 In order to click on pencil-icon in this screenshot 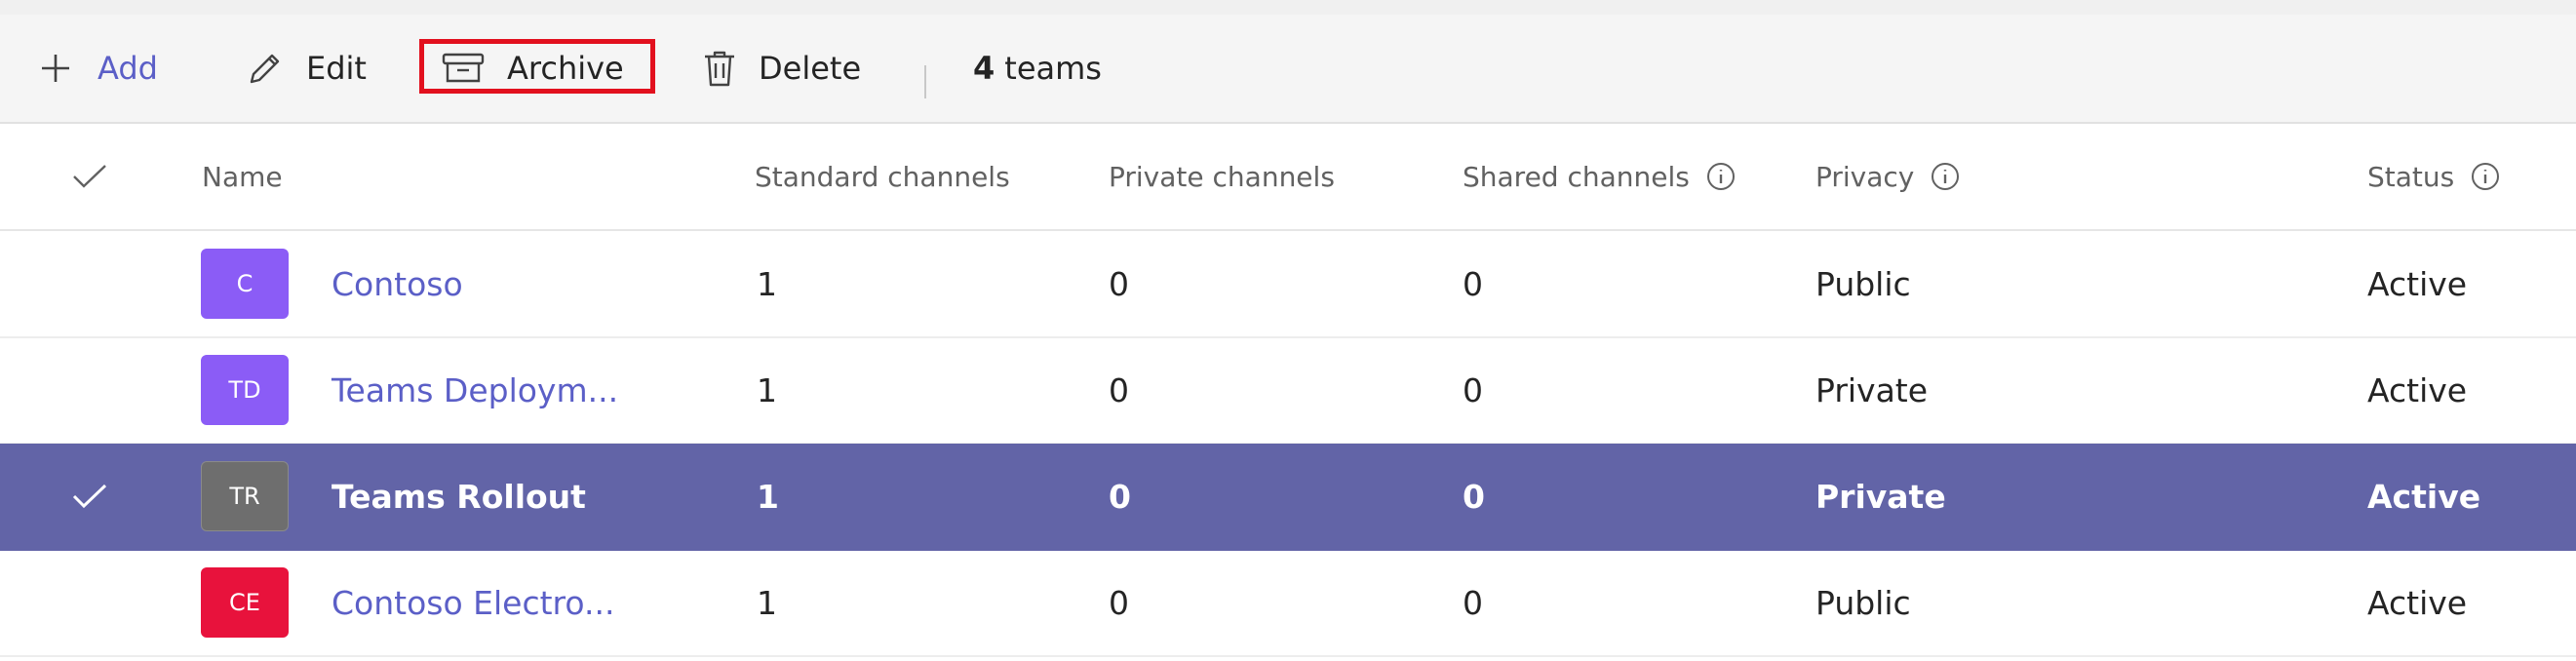, I will do `click(265, 69)`.